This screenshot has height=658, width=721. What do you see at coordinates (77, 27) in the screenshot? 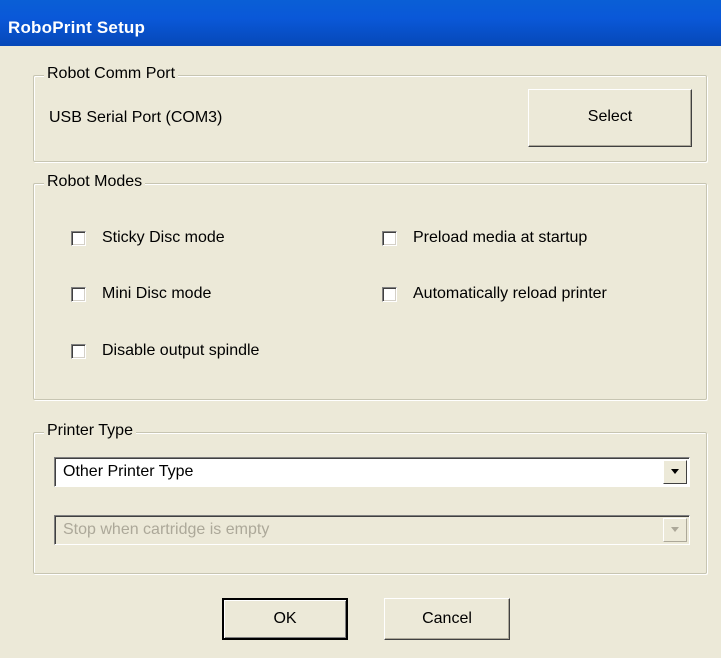
I see `window-title: RoboPrint Setup` at bounding box center [77, 27].